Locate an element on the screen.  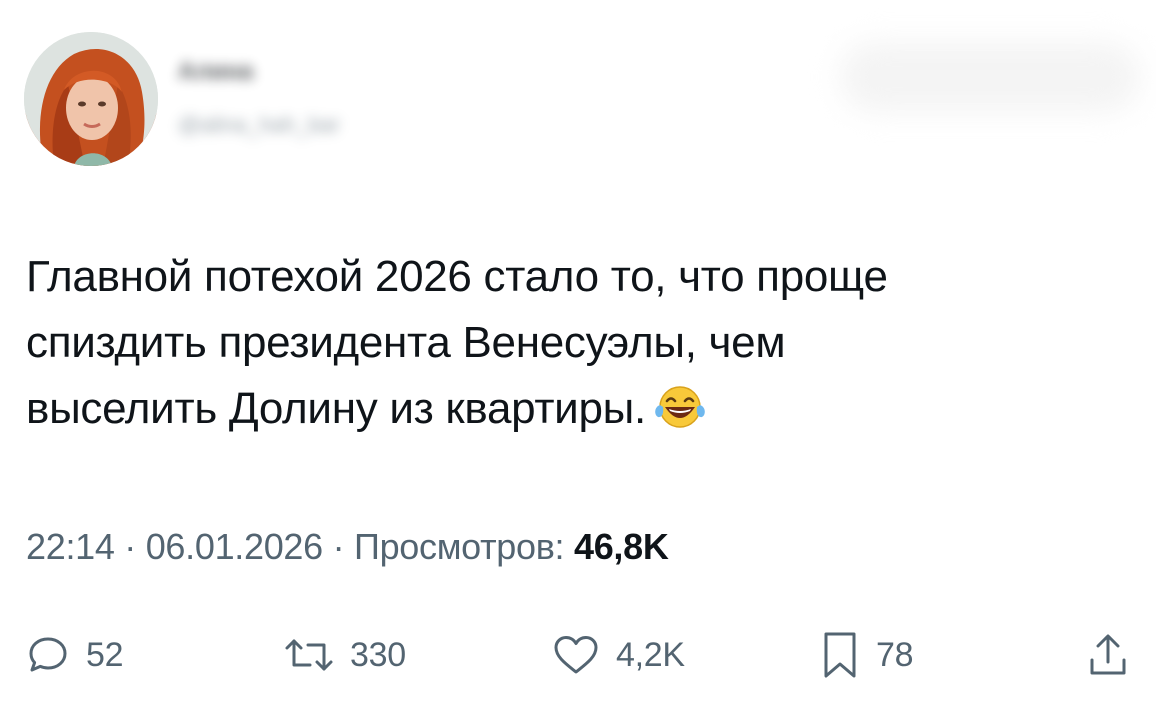
tweet-text-line-content: выселить Долину из квартиры. is located at coordinates (336, 408).